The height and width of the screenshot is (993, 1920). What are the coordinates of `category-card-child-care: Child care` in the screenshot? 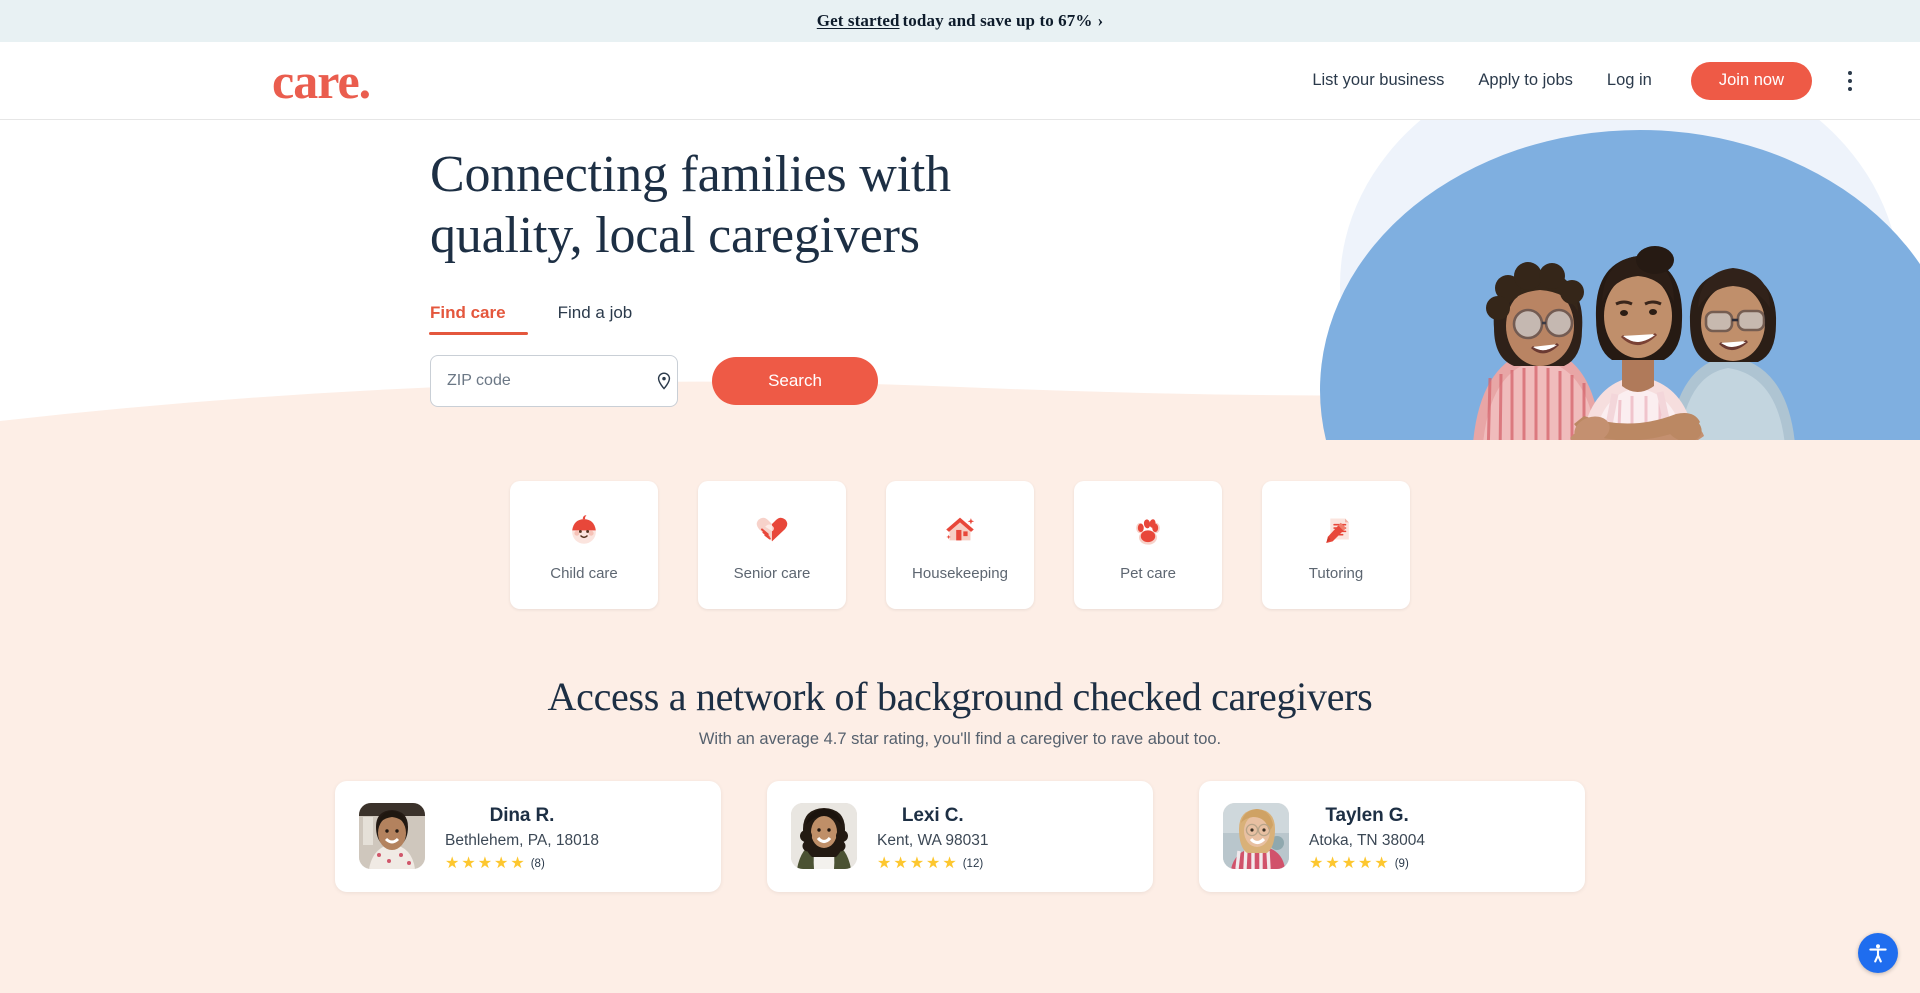 It's located at (584, 545).